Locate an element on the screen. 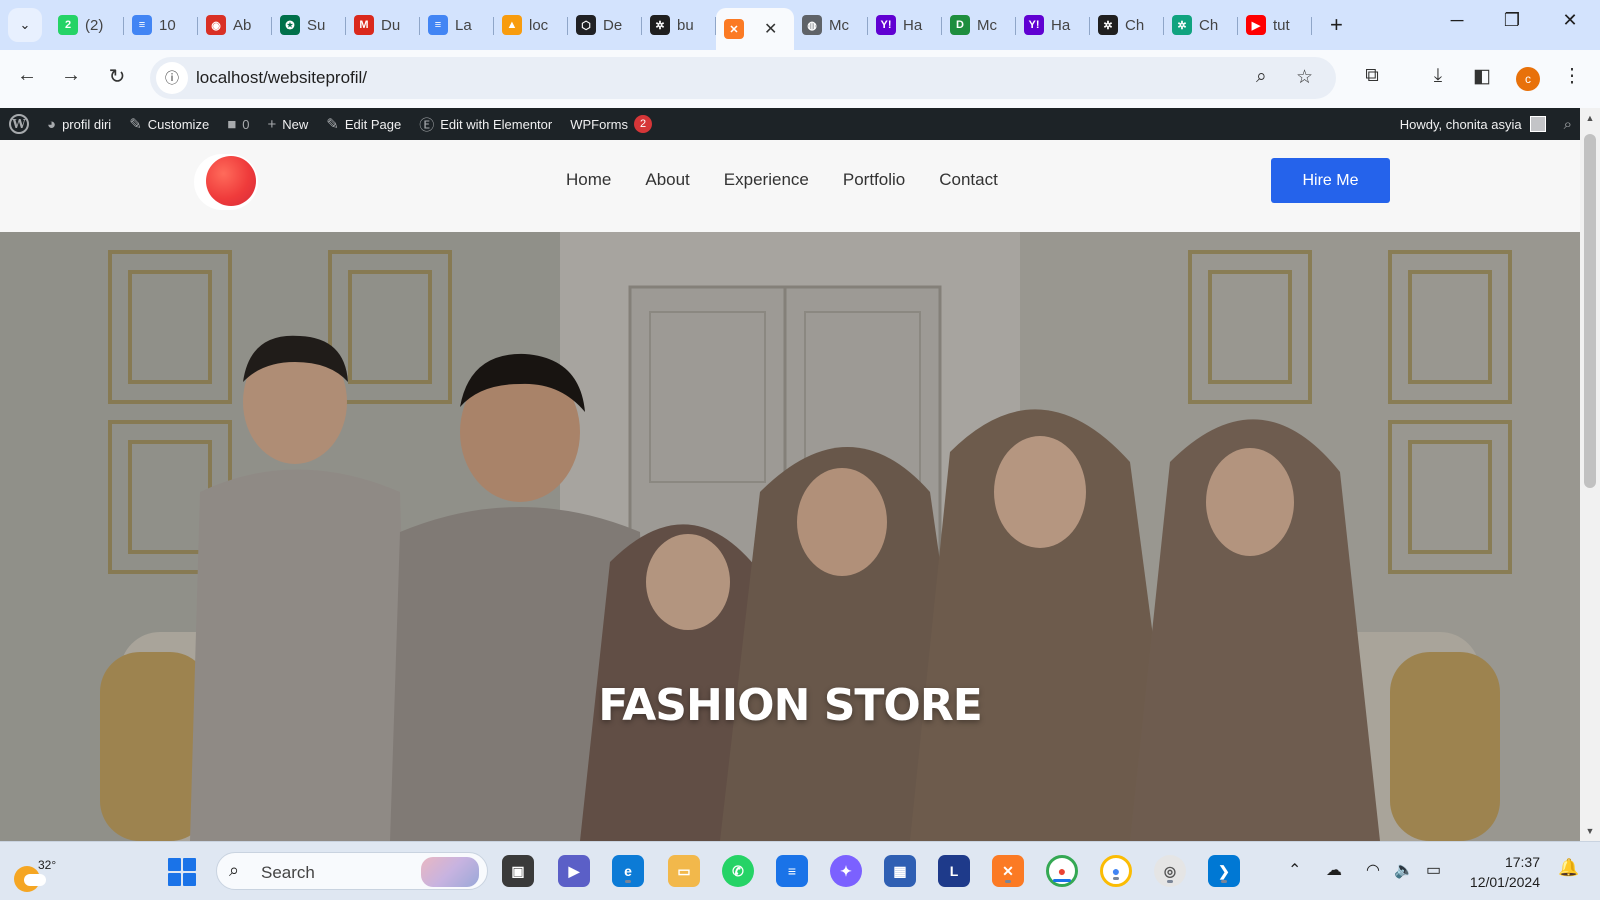 This screenshot has width=1600, height=900. battery-icon: ▭ is located at coordinates (1433, 870).